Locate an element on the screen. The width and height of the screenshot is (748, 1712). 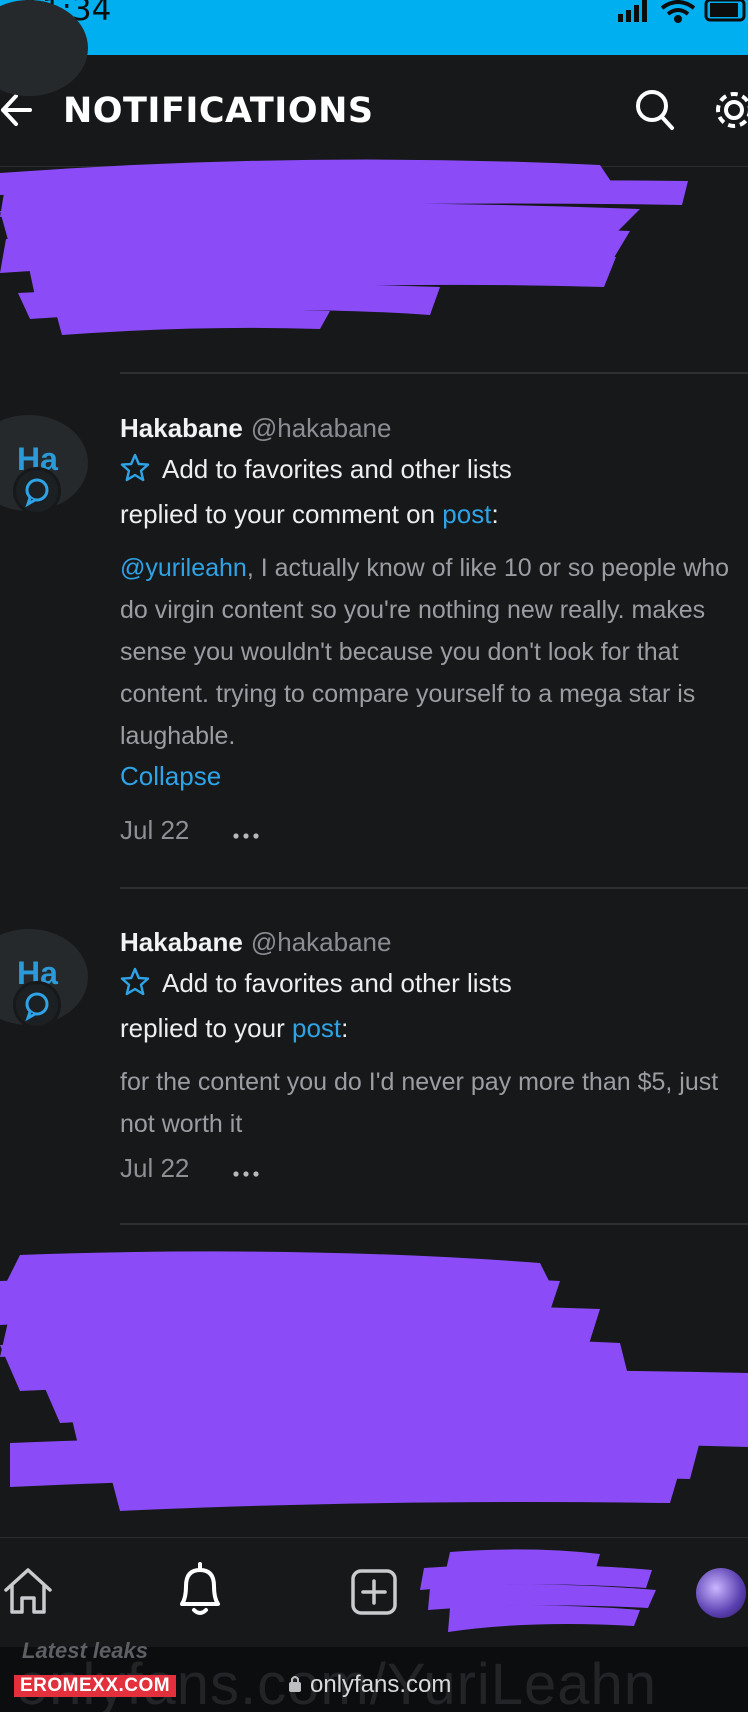
action-text: replied to your comment on is located at coordinates (281, 514).